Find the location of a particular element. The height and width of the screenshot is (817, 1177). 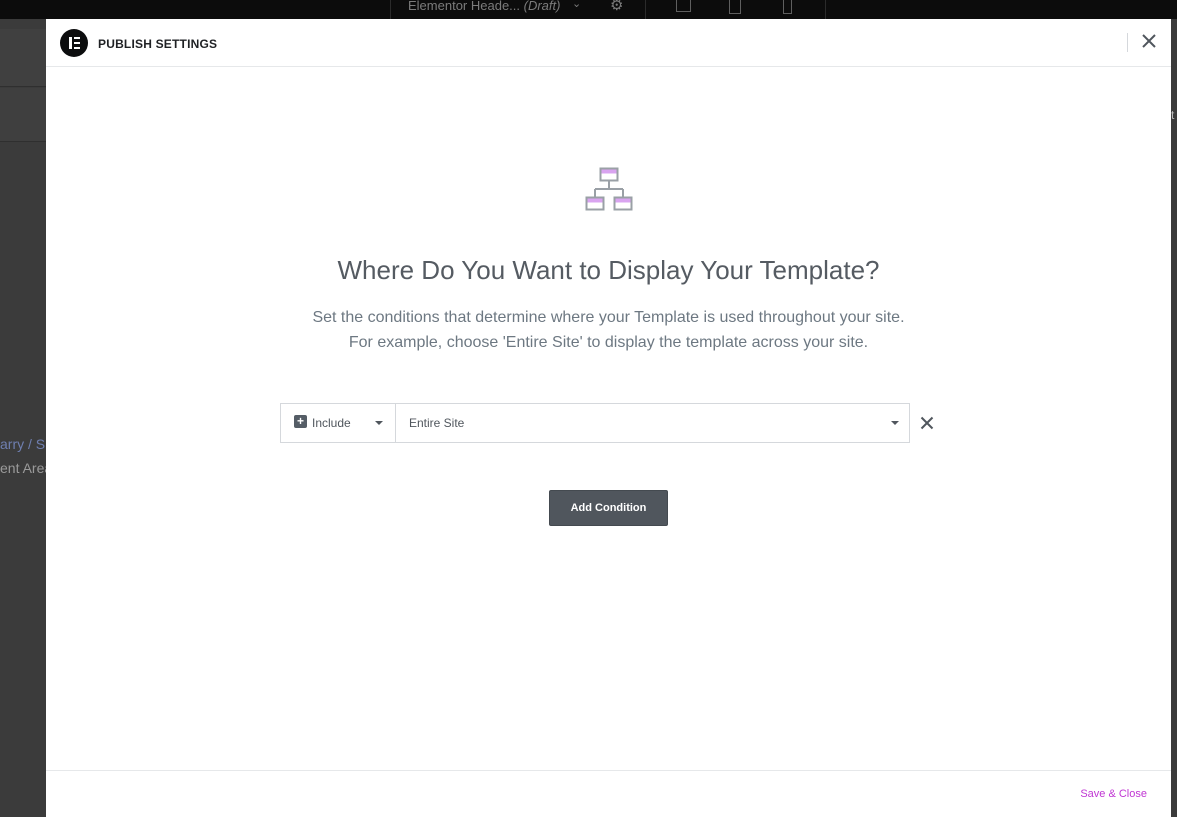

condition-target-label: Entire Site is located at coordinates (437, 423).